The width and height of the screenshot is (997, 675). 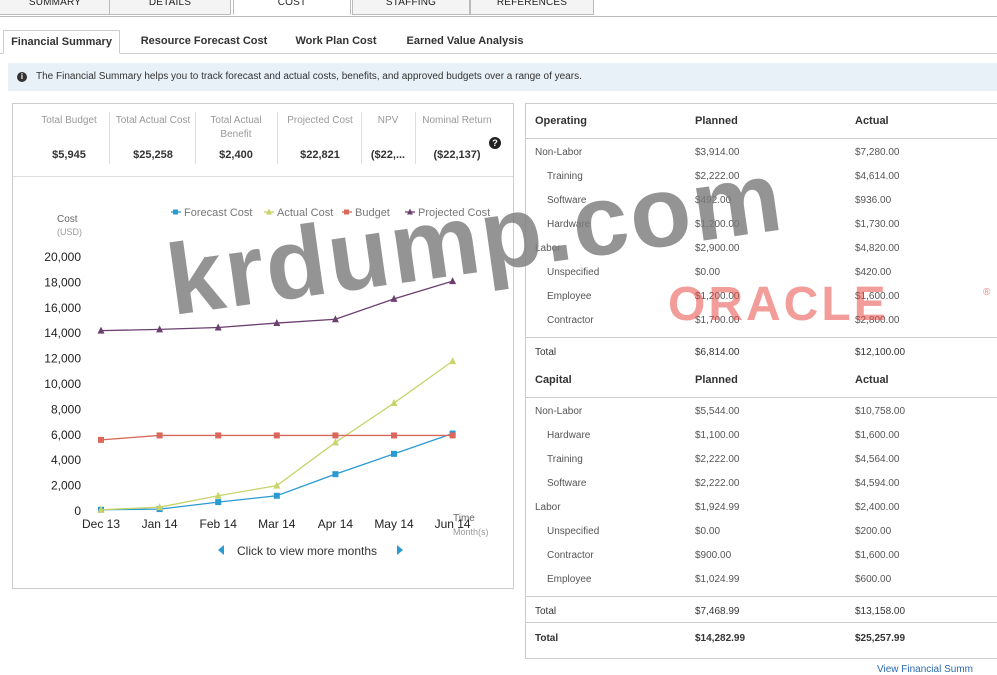 I want to click on help-icon: ?, so click(x=495, y=143).